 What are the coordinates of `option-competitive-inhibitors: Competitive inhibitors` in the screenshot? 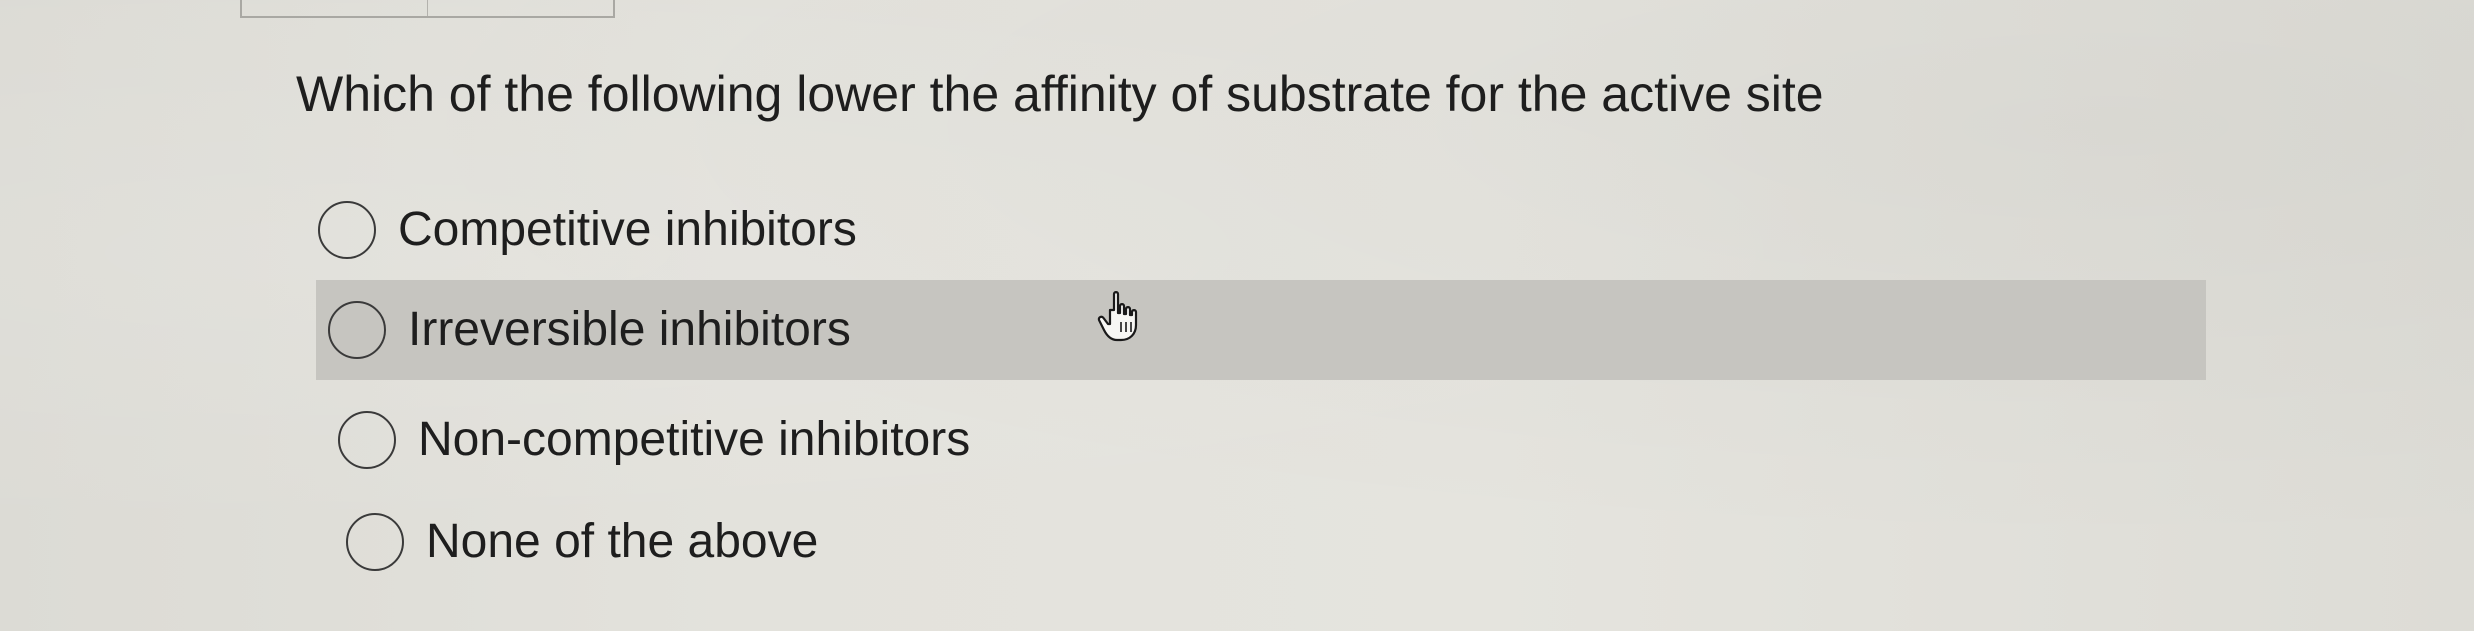 It's located at (1258, 230).